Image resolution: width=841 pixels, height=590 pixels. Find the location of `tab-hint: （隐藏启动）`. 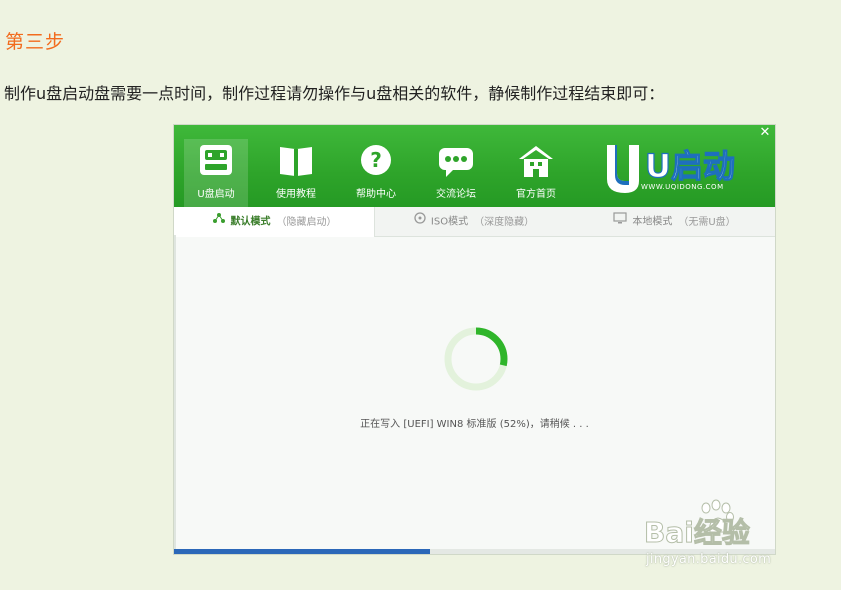

tab-hint: （隐藏启动） is located at coordinates (306, 222).